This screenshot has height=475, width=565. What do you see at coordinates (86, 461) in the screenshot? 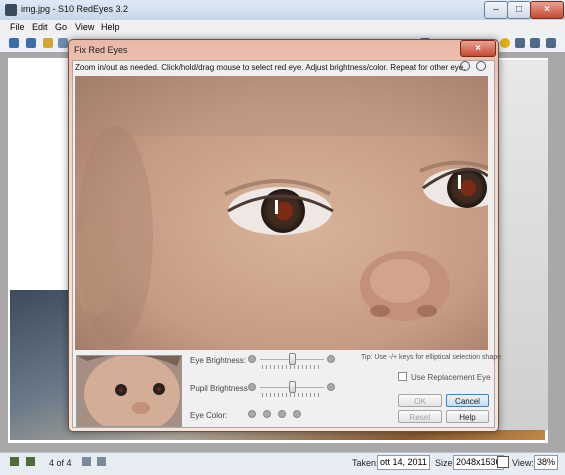
I see `prev-image-icon` at bounding box center [86, 461].